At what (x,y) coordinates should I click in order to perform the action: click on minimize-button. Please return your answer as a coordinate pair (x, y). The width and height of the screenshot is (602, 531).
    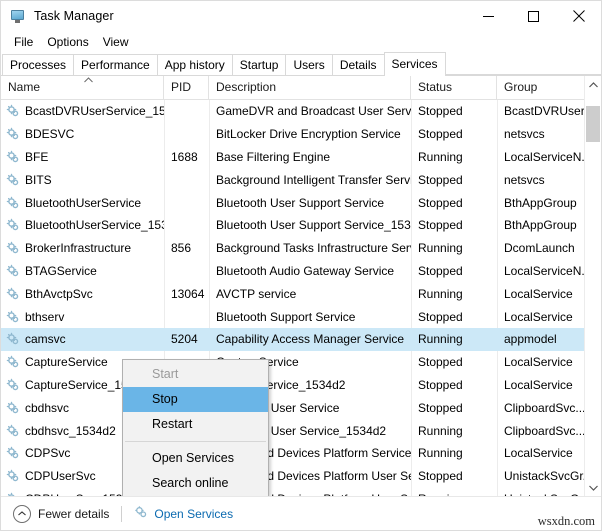
    Looking at the image, I should click on (488, 16).